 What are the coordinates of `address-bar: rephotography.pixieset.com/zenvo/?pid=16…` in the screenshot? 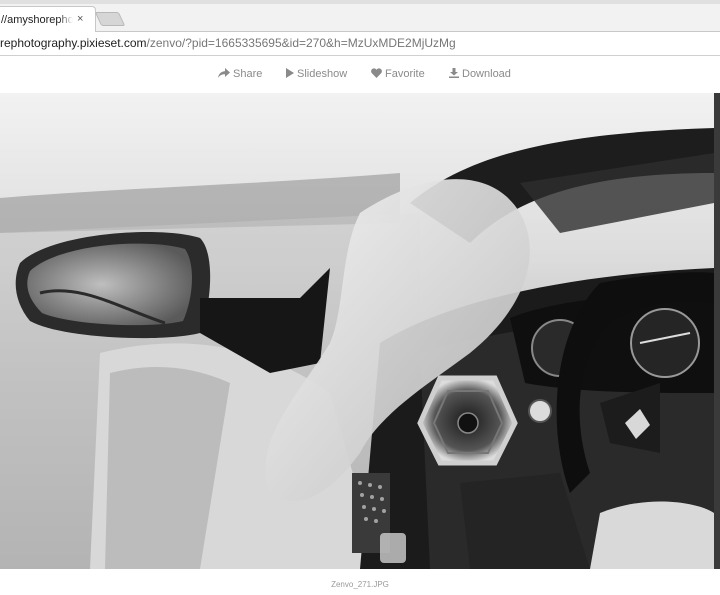 It's located at (360, 44).